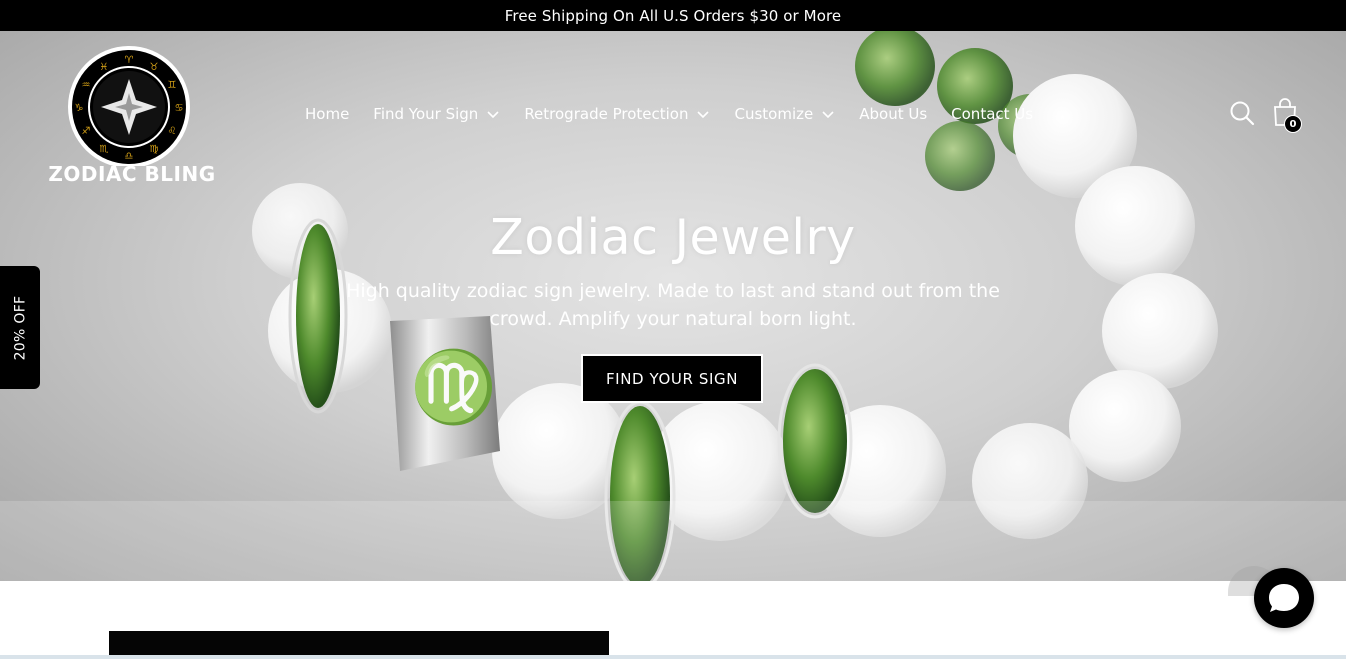 Image resolution: width=1346 pixels, height=659 pixels. I want to click on nav-item-label: Retrograde Protection, so click(606, 114).